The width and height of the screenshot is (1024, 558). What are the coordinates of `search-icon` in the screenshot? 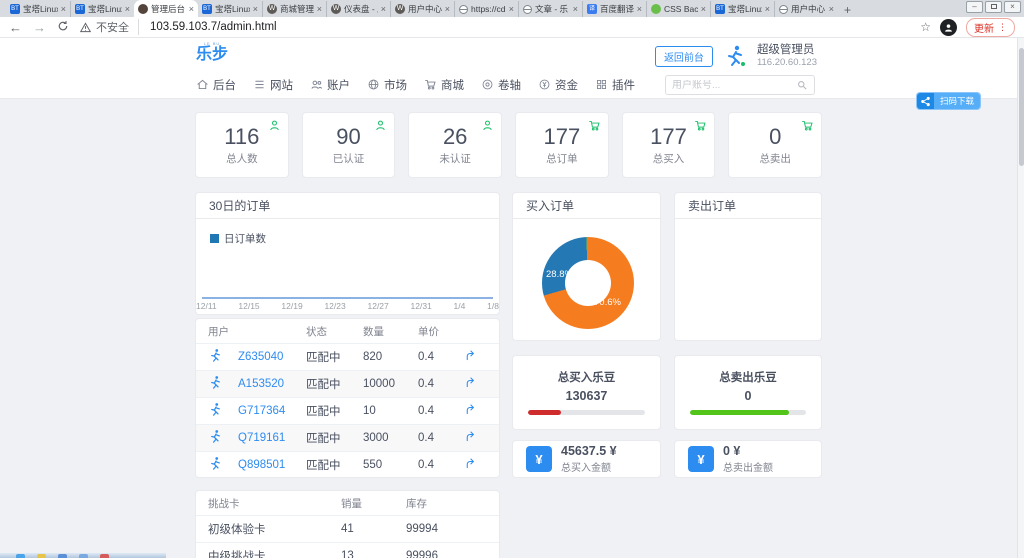 It's located at (802, 85).